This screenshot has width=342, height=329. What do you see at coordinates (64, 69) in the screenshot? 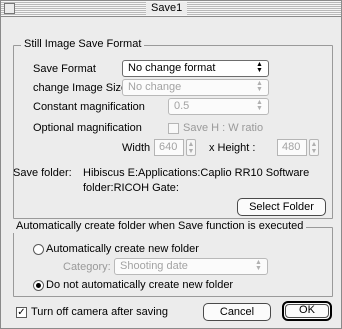
I see `save-format-label: Save Format` at bounding box center [64, 69].